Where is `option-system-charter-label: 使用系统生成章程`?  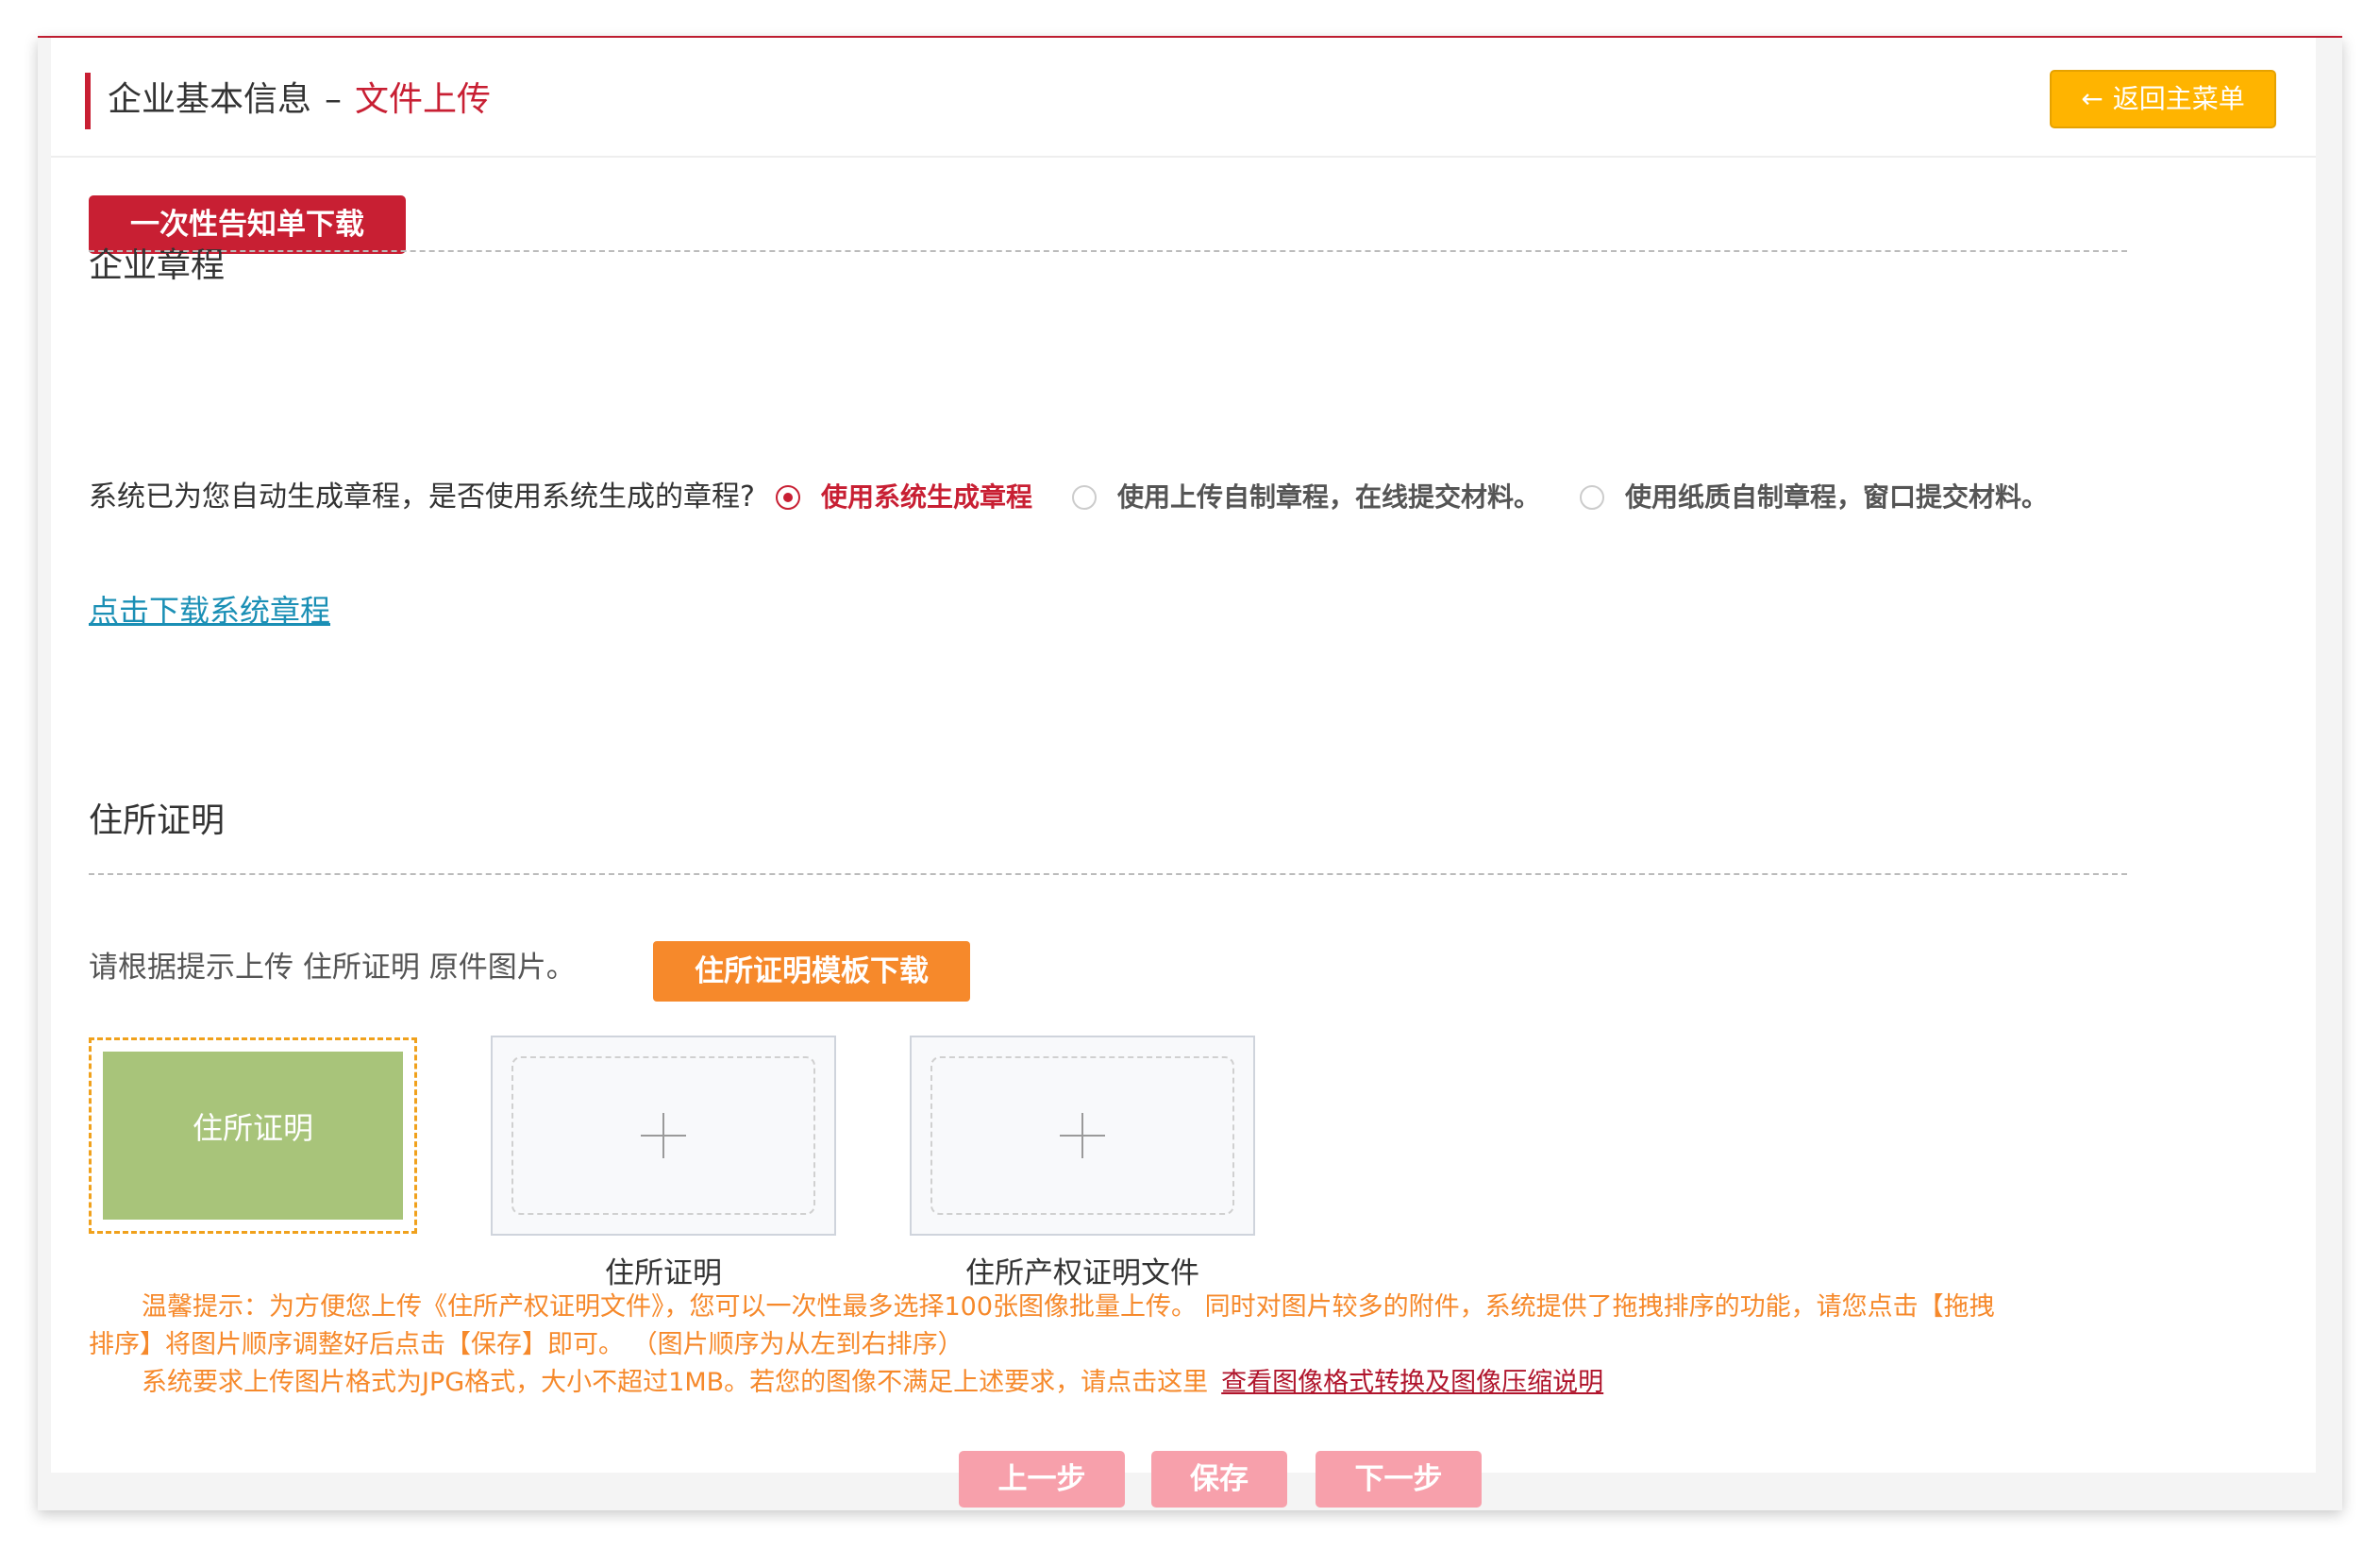
option-system-charter-label: 使用系统生成章程 is located at coordinates (926, 497).